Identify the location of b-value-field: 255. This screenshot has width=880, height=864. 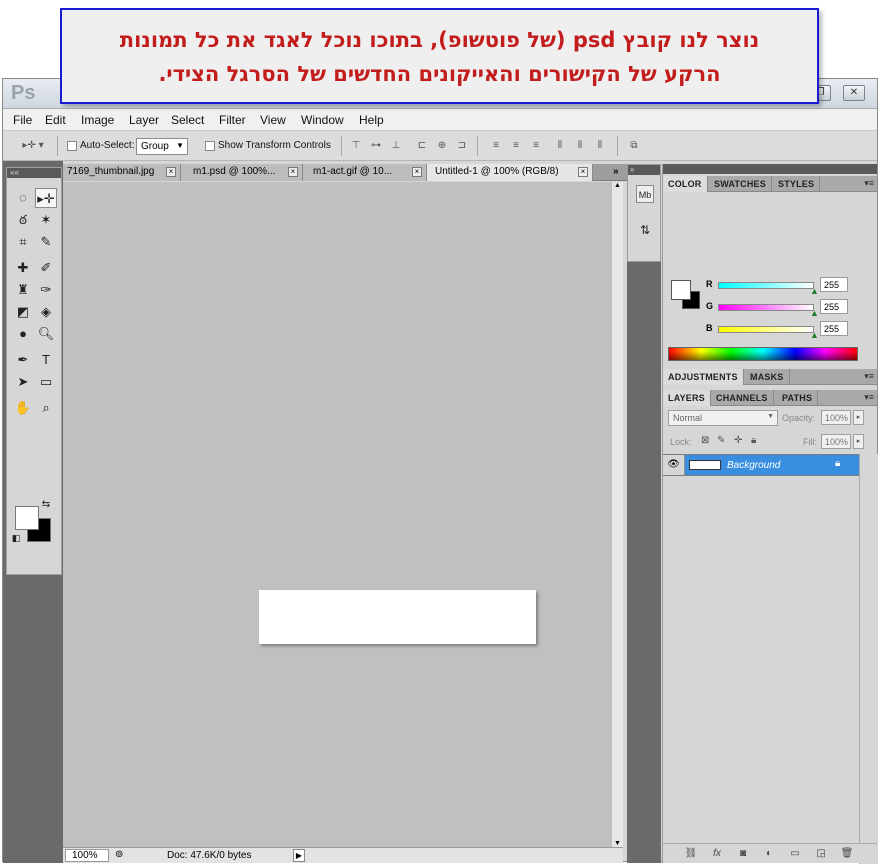
(834, 328).